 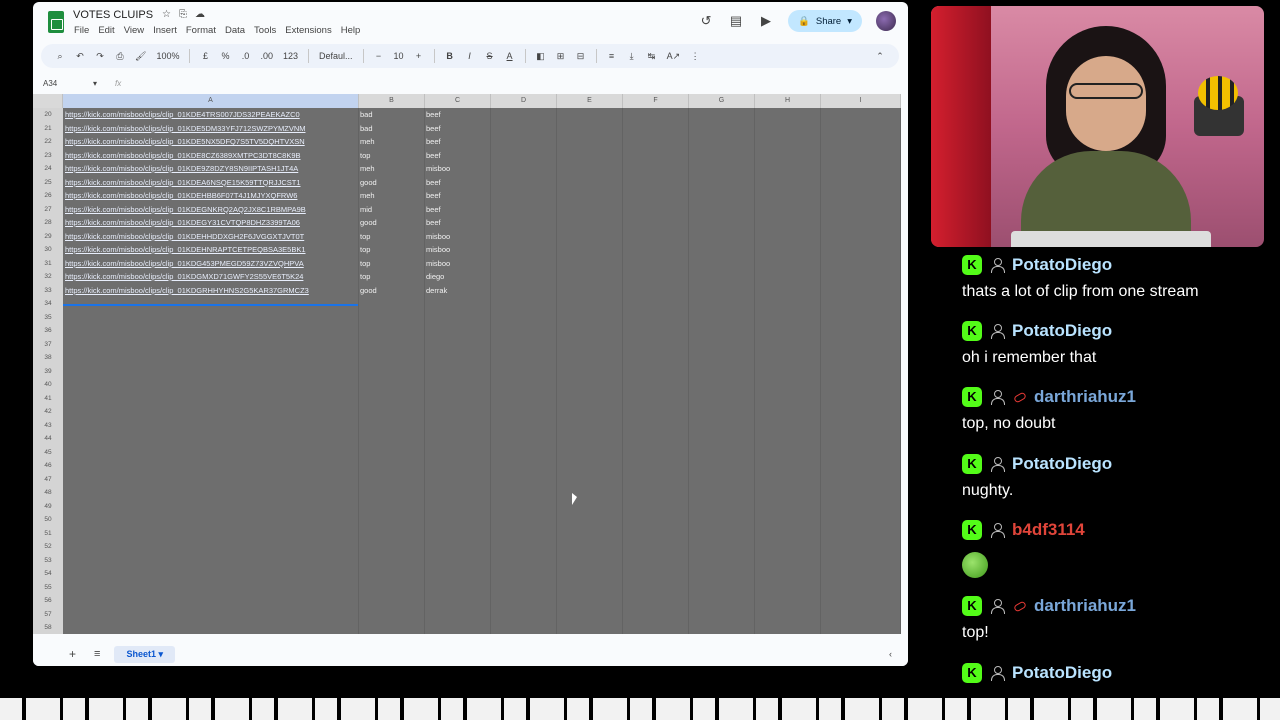 What do you see at coordinates (510, 56) in the screenshot?
I see `text-color-button: A` at bounding box center [510, 56].